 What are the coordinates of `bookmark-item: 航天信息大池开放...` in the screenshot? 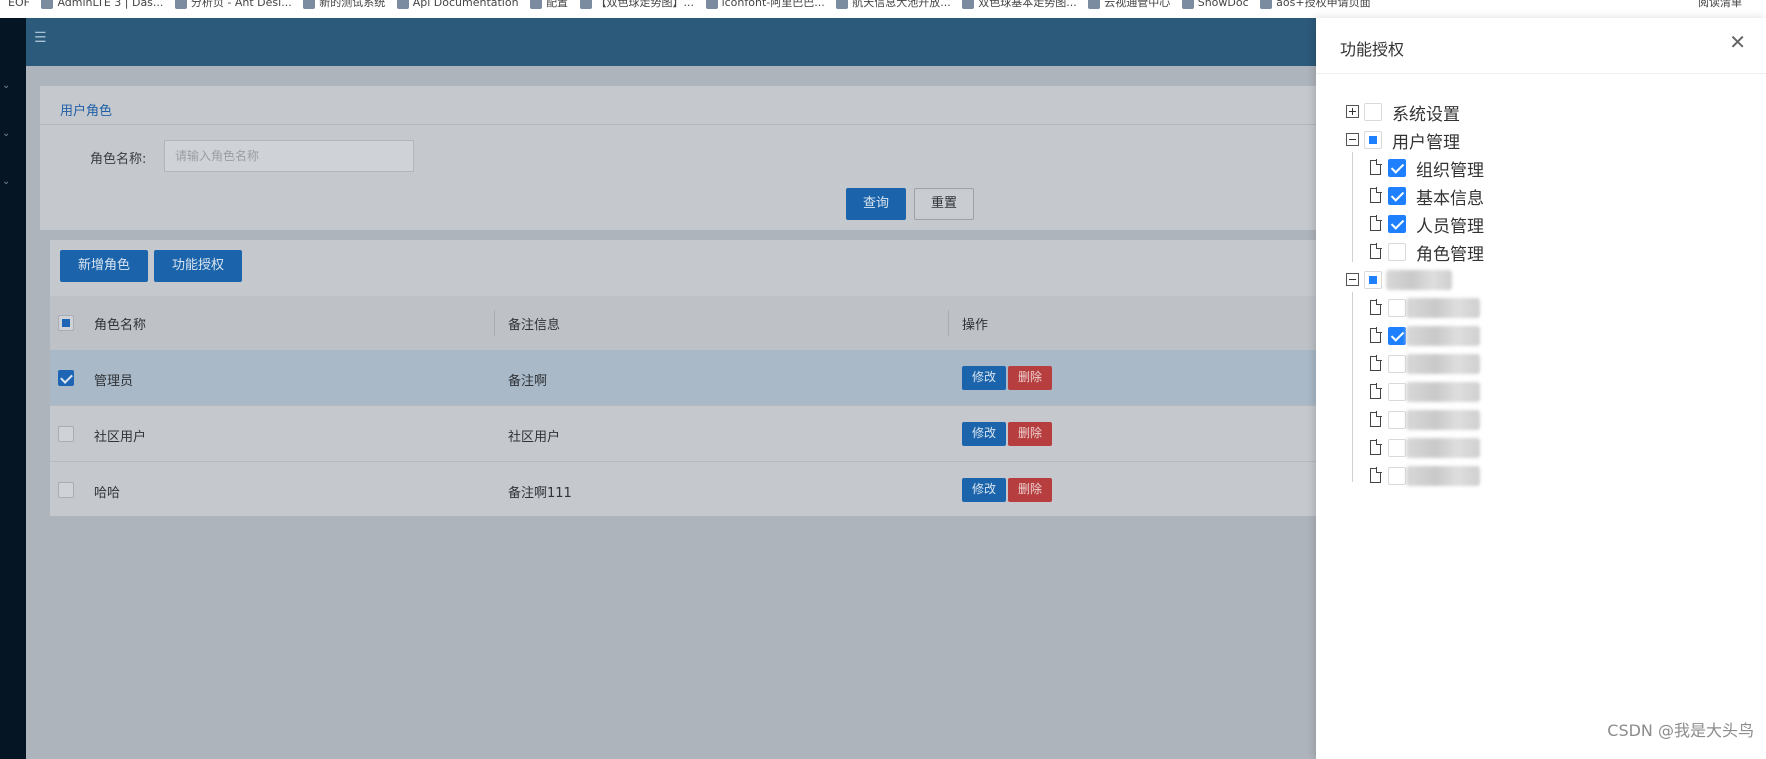 It's located at (893, 5).